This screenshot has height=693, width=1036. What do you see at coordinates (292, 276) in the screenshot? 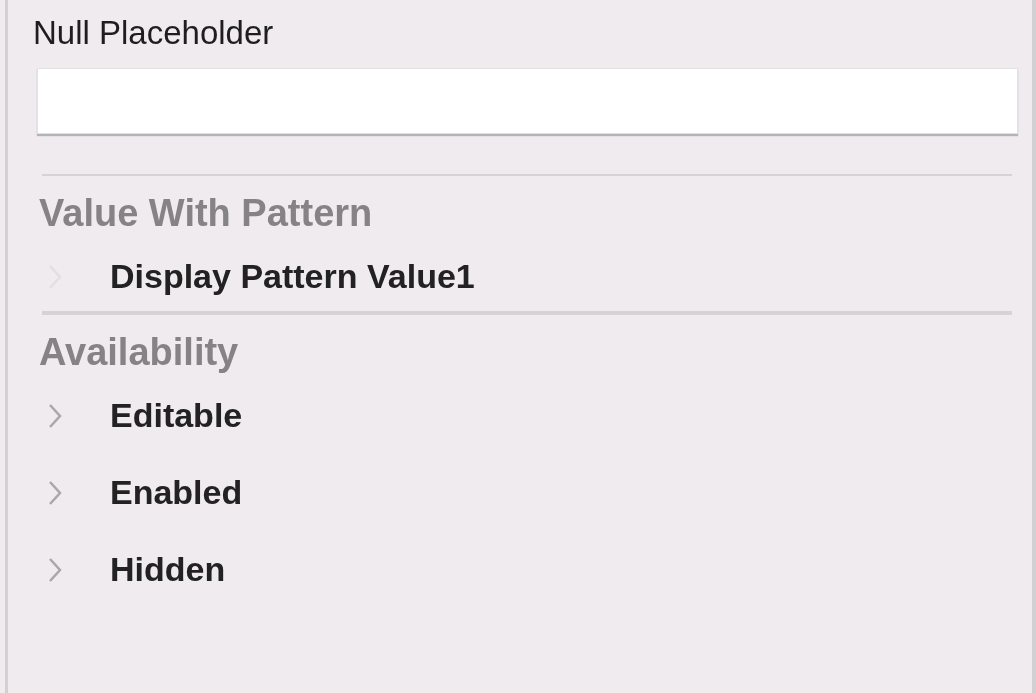
I see `property-label: Display Pattern Value1` at bounding box center [292, 276].